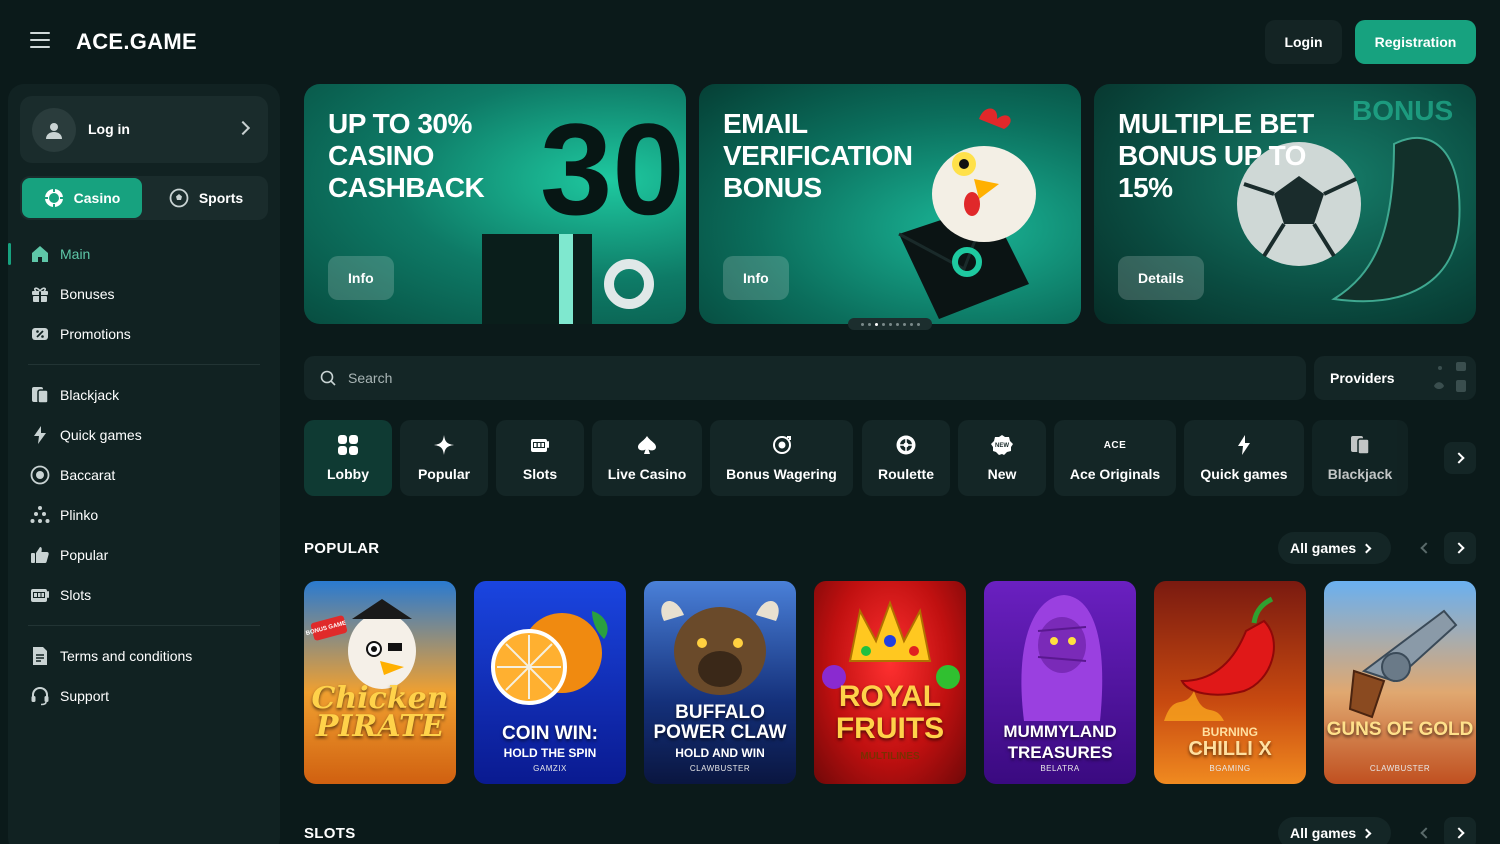 This screenshot has width=1500, height=844. I want to click on section-title-popular: POPULAR, so click(342, 548).